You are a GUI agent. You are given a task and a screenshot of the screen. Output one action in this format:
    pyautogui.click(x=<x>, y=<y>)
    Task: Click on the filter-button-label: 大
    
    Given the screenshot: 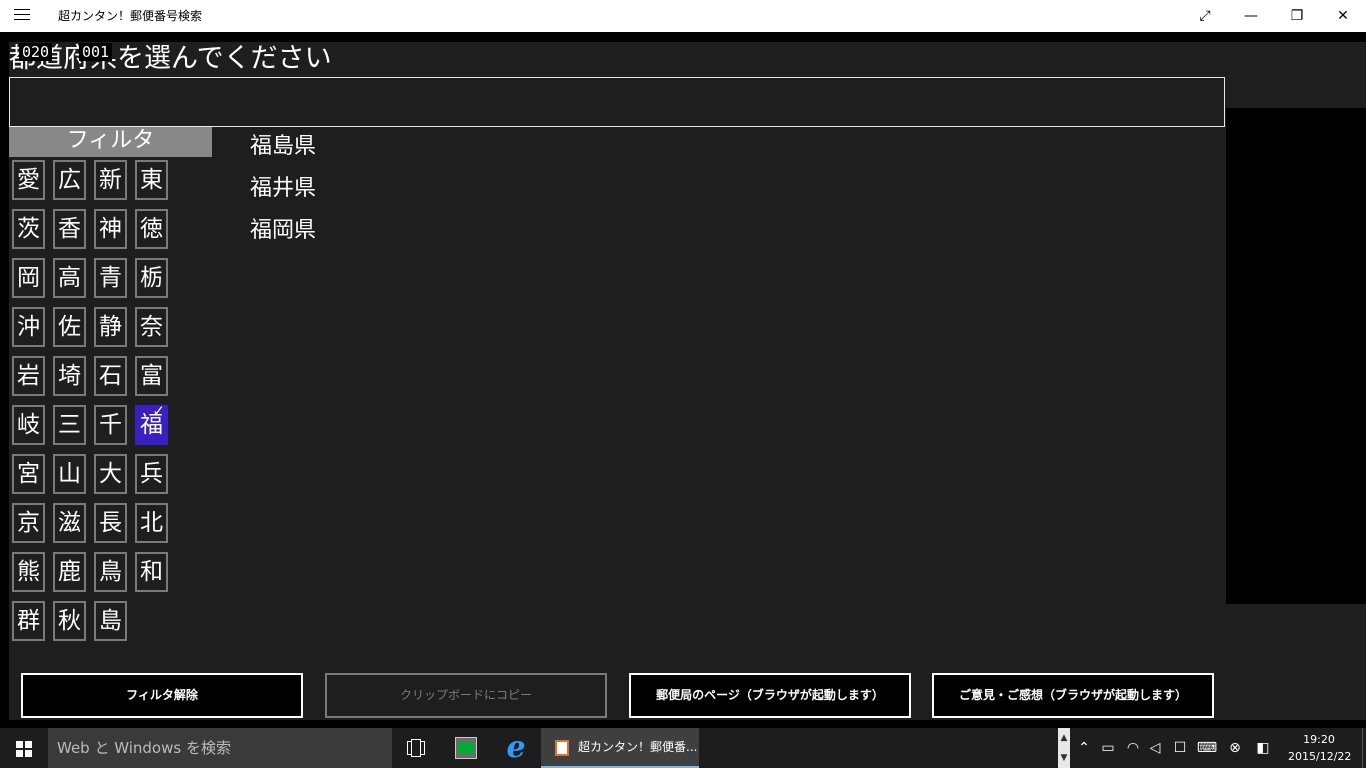 What is the action you would take?
    pyautogui.click(x=110, y=474)
    